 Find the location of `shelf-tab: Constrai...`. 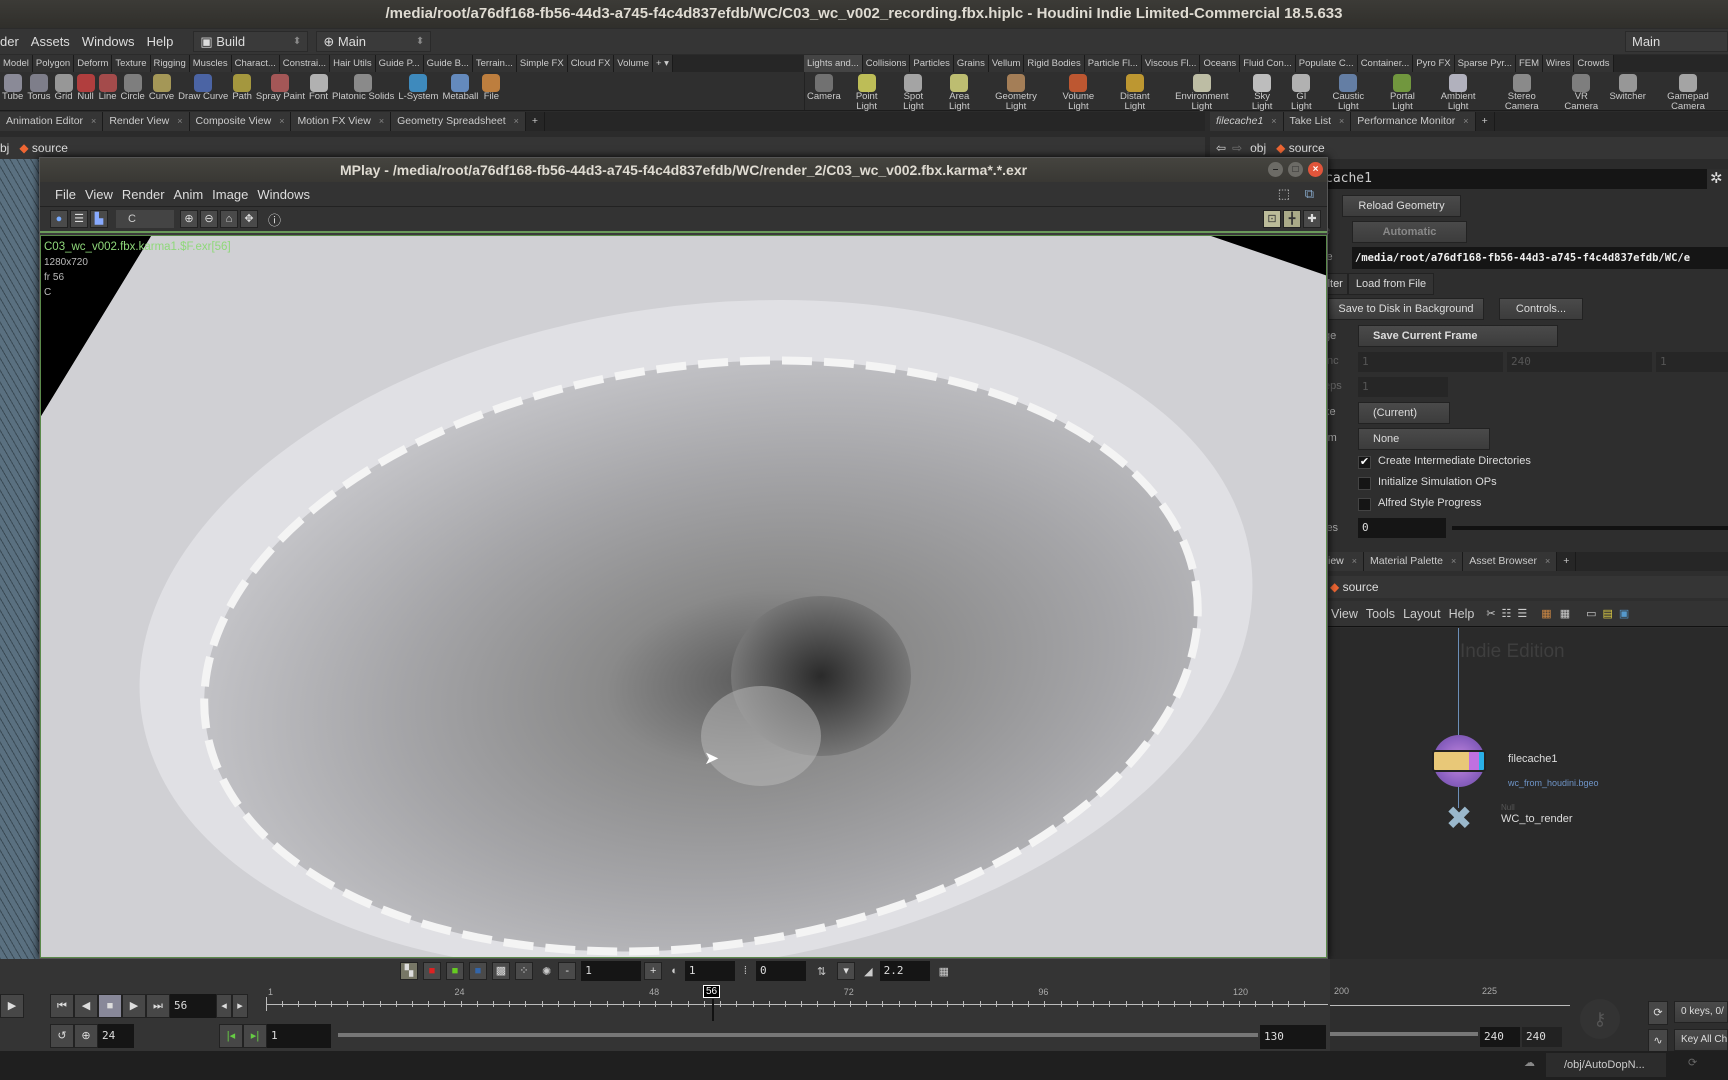

shelf-tab: Constrai... is located at coordinates (305, 63).